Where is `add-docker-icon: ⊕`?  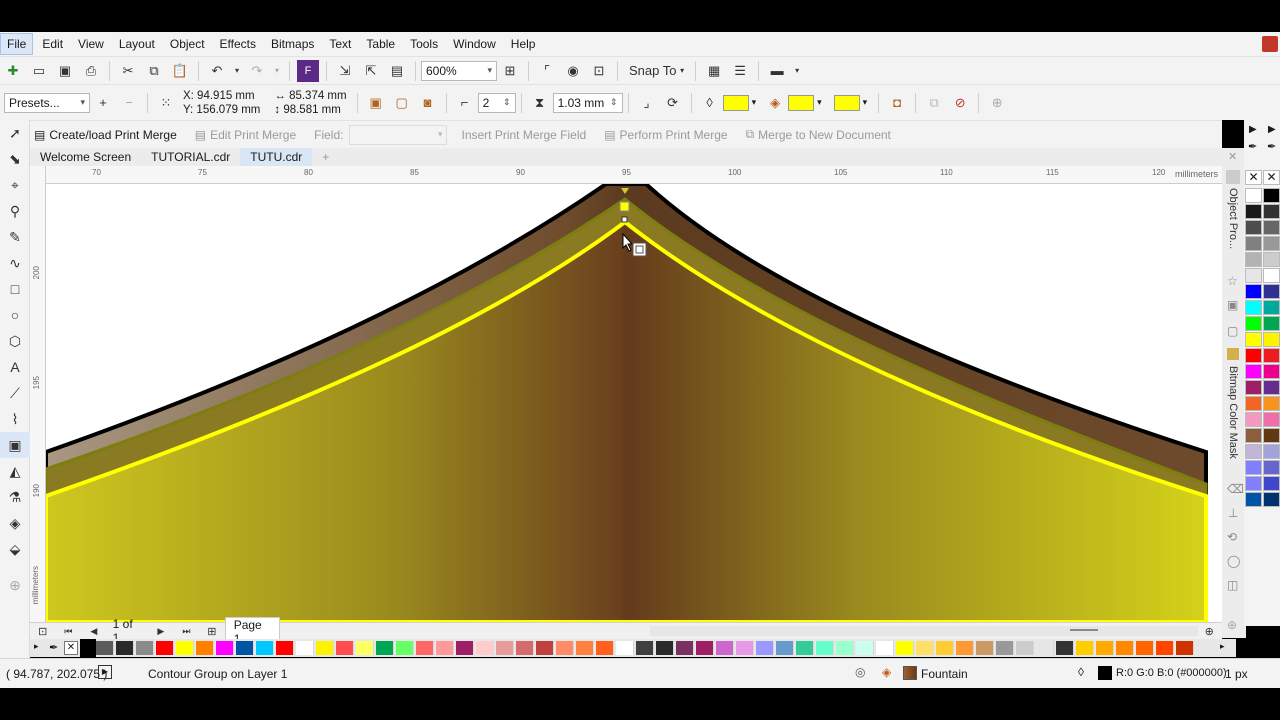 add-docker-icon: ⊕ is located at coordinates (1232, 625).